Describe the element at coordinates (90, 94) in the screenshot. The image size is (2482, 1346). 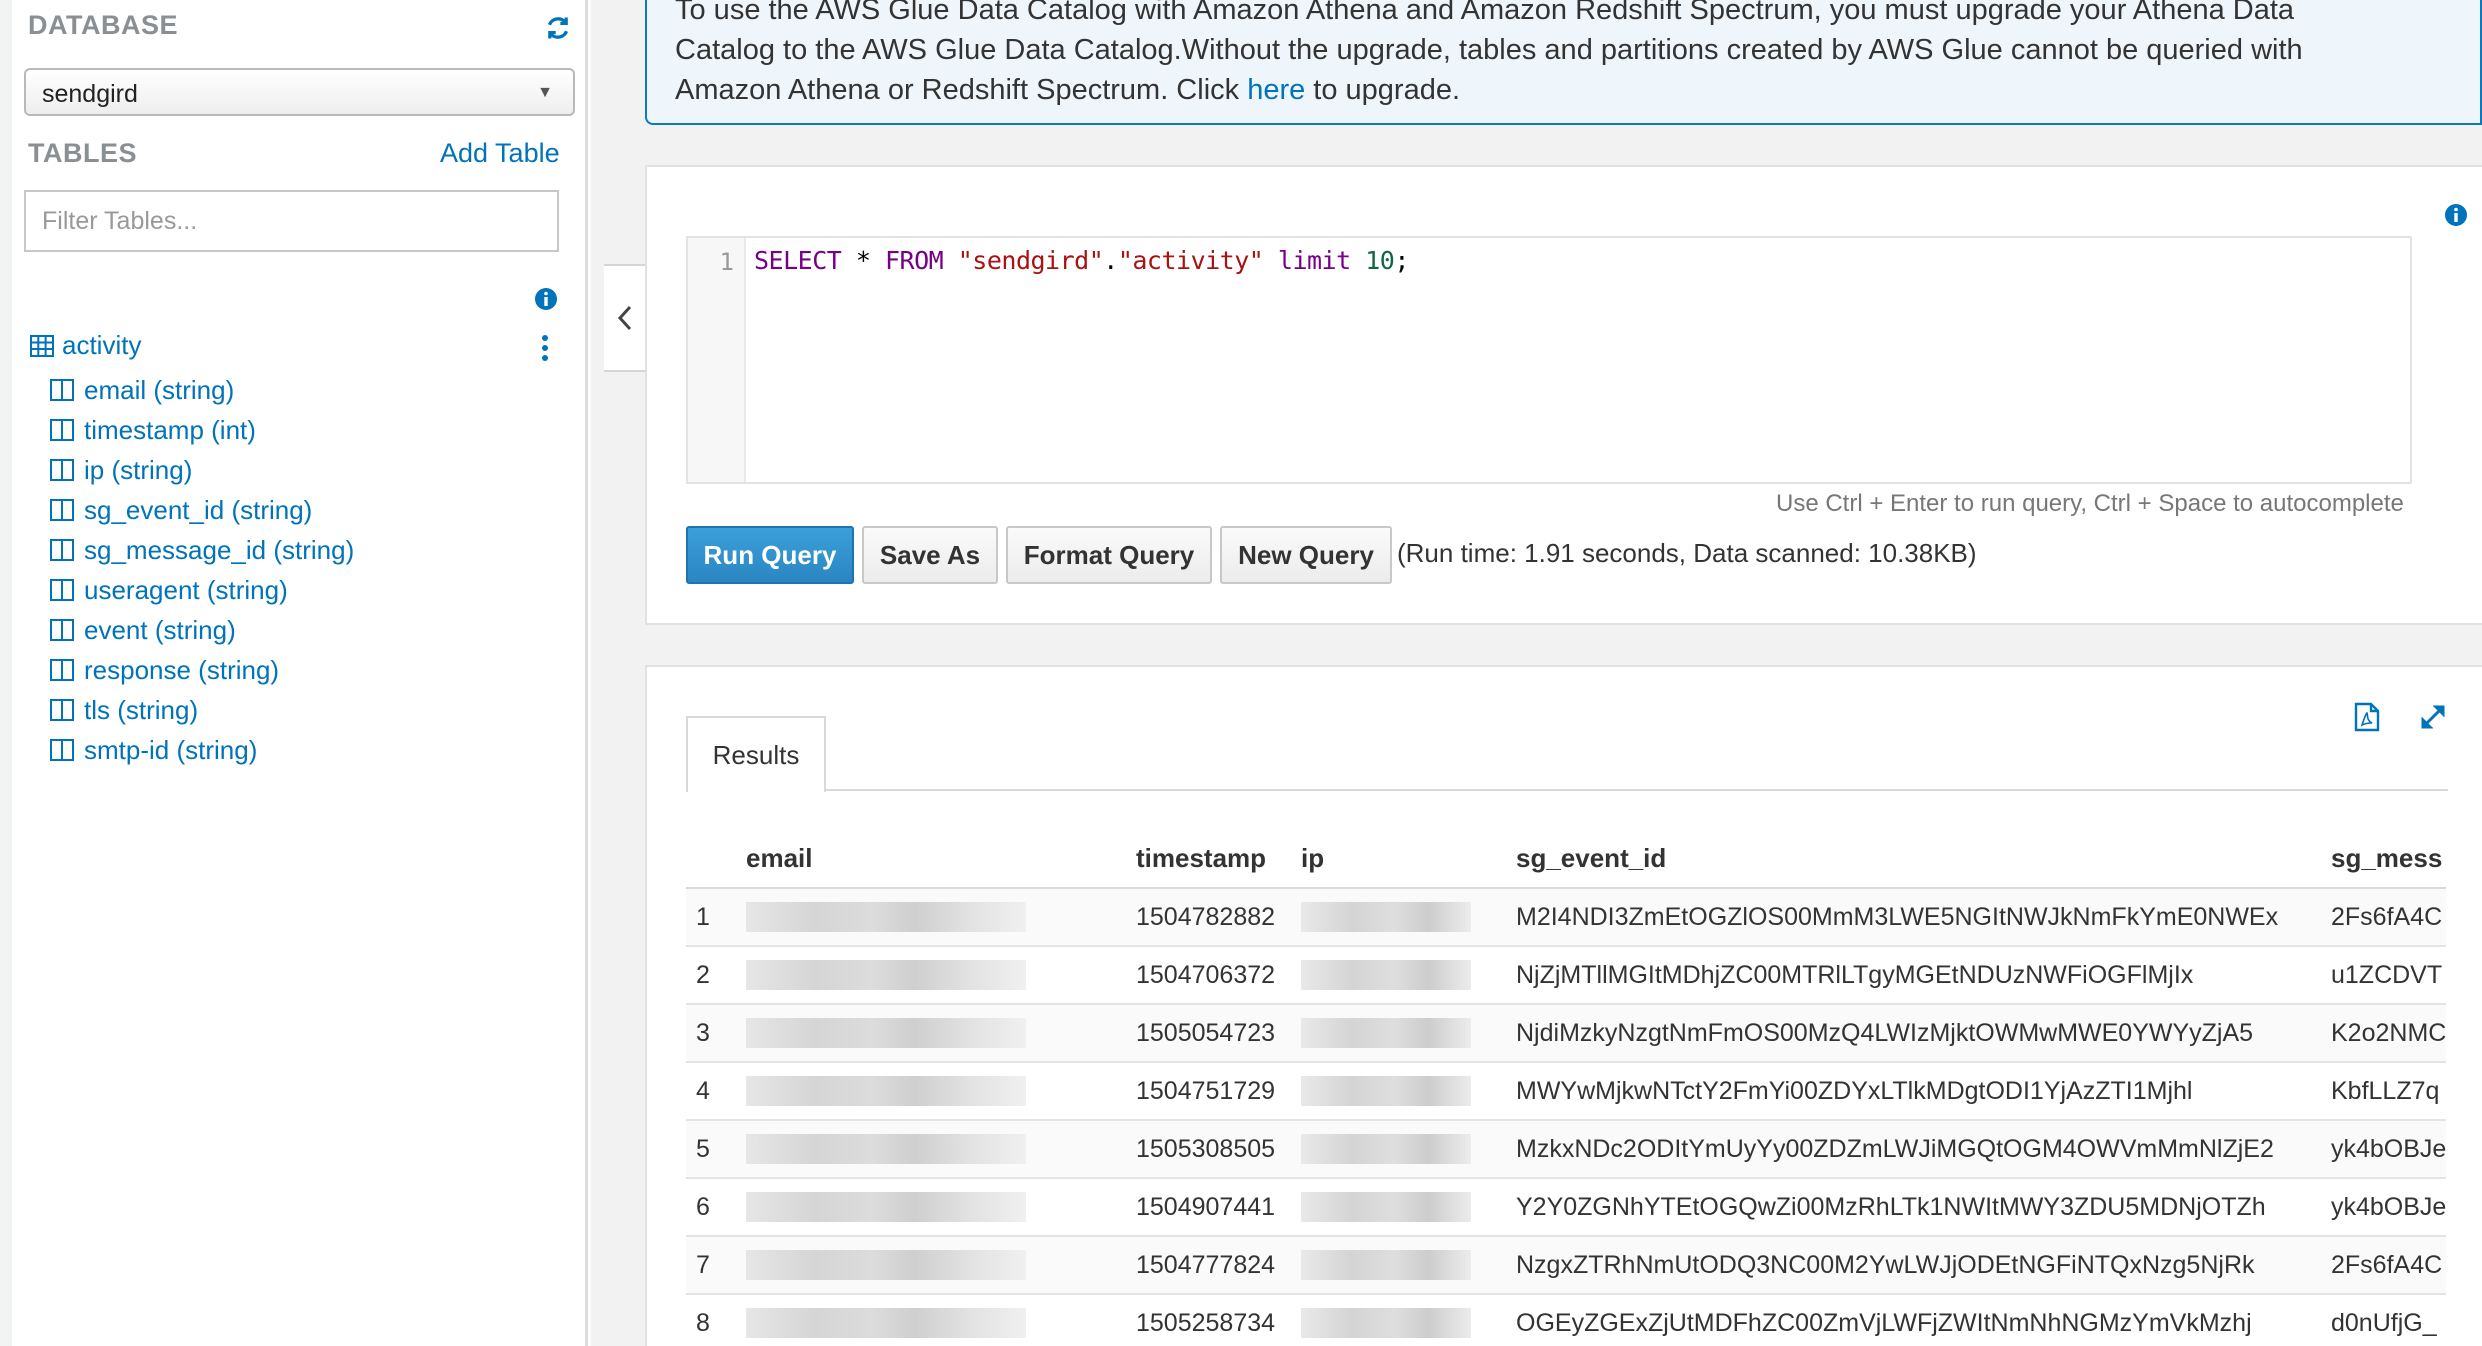
I see `database-select-value: sendgird` at that location.